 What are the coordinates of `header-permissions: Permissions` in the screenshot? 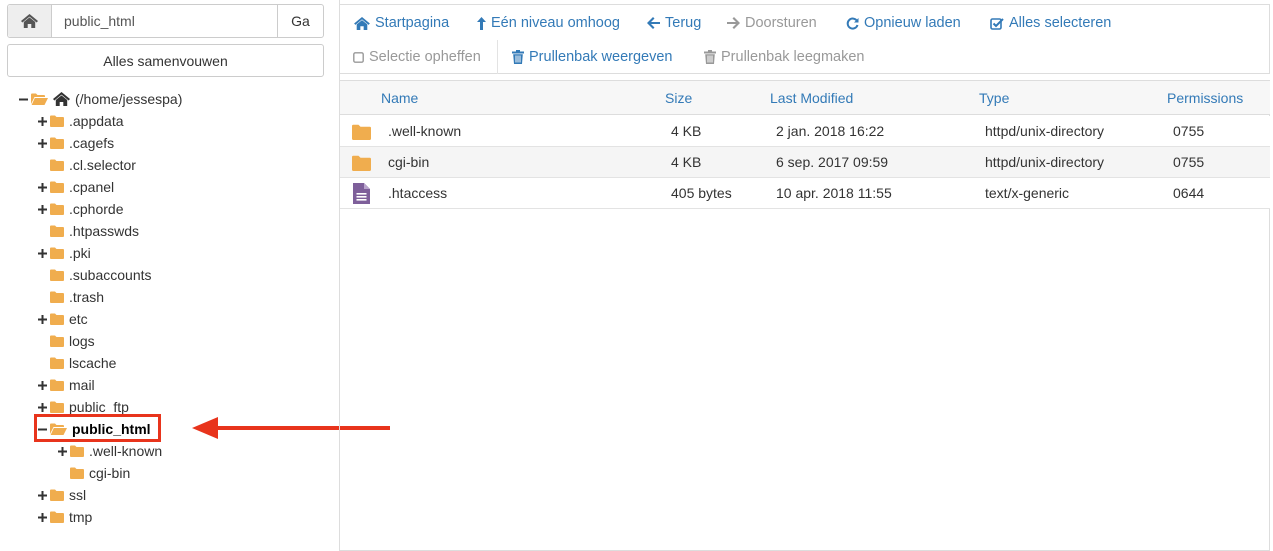 It's located at (1205, 98).